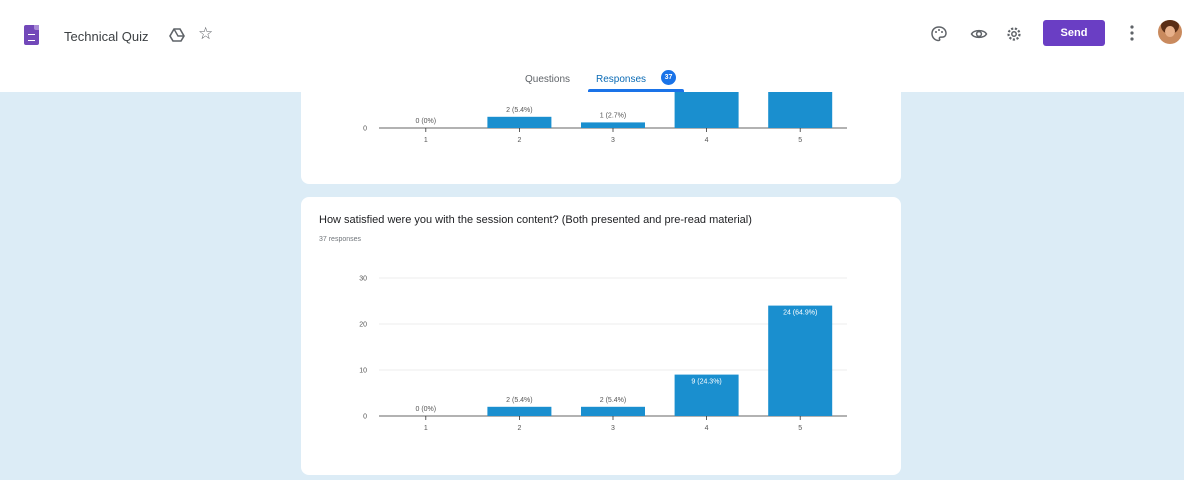 The height and width of the screenshot is (480, 1184). Describe the element at coordinates (613, 115) in the screenshot. I see `bar-data-label: 1 (2.7%)` at that location.